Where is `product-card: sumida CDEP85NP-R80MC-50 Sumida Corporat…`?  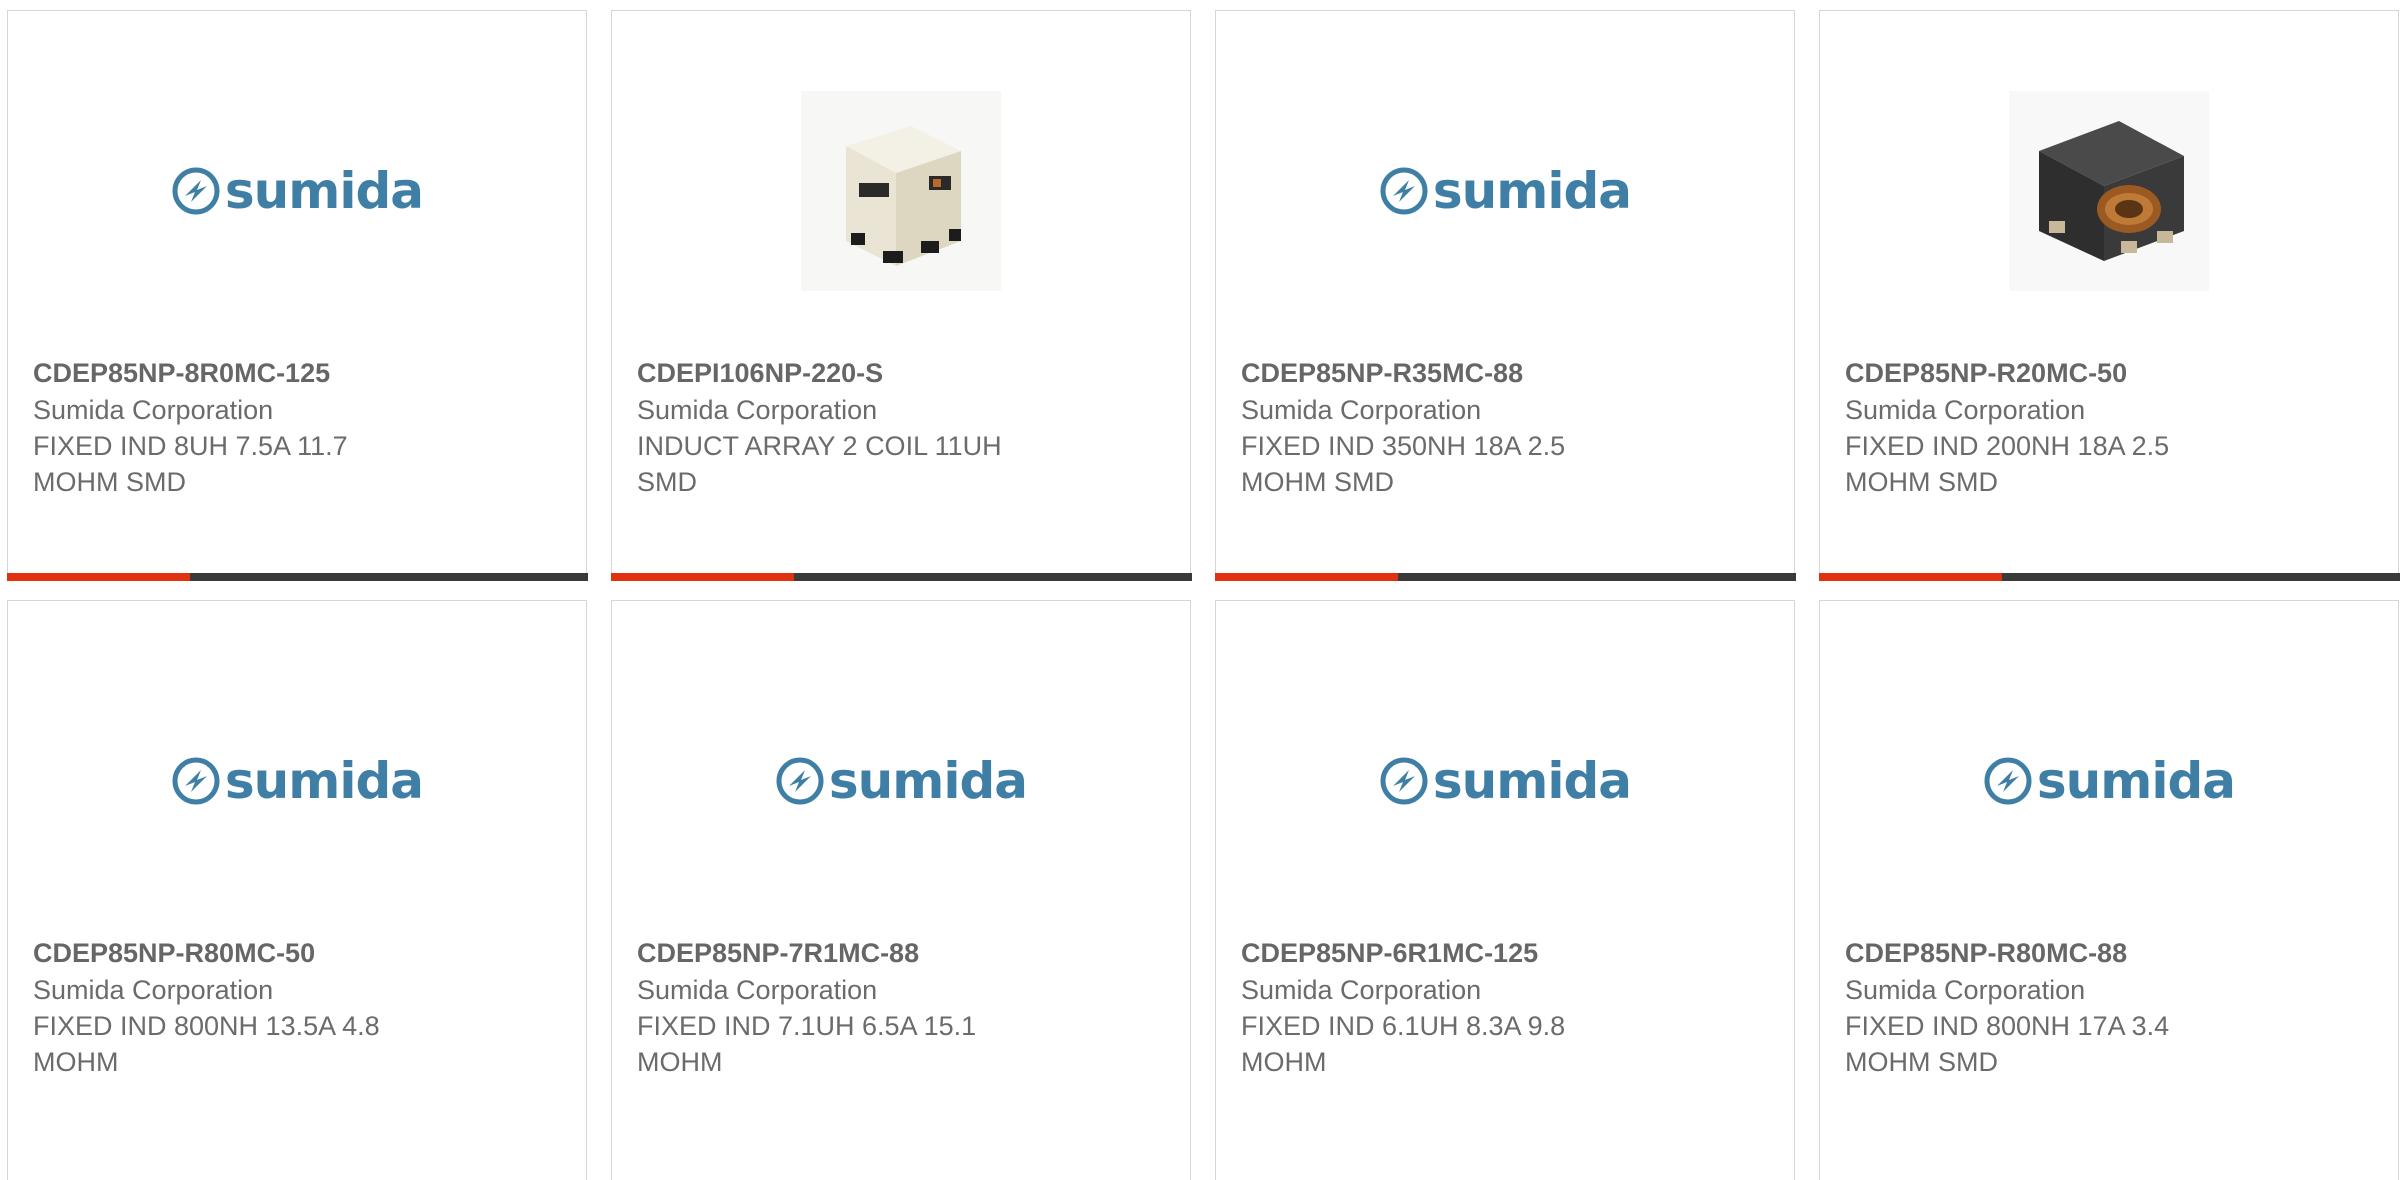 product-card: sumida CDEP85NP-R80MC-50 Sumida Corporat… is located at coordinates (297, 890).